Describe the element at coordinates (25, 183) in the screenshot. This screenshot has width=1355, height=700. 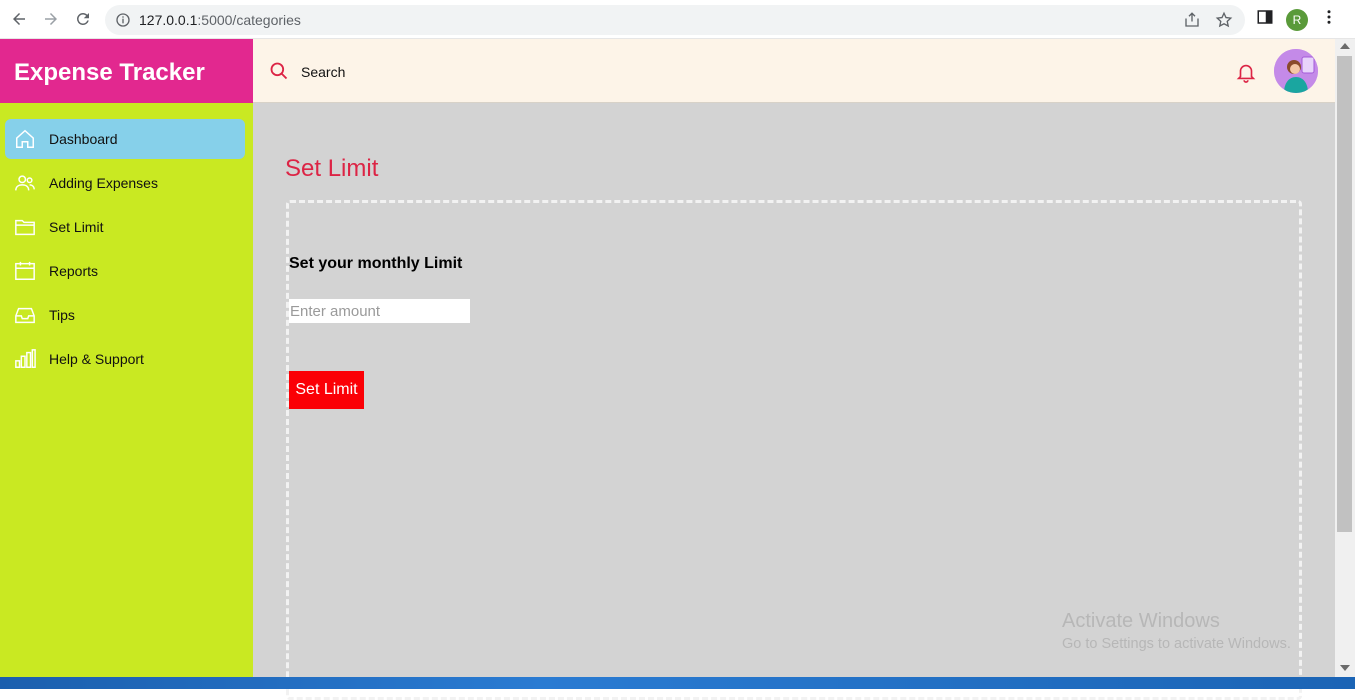
I see `users-icon` at that location.